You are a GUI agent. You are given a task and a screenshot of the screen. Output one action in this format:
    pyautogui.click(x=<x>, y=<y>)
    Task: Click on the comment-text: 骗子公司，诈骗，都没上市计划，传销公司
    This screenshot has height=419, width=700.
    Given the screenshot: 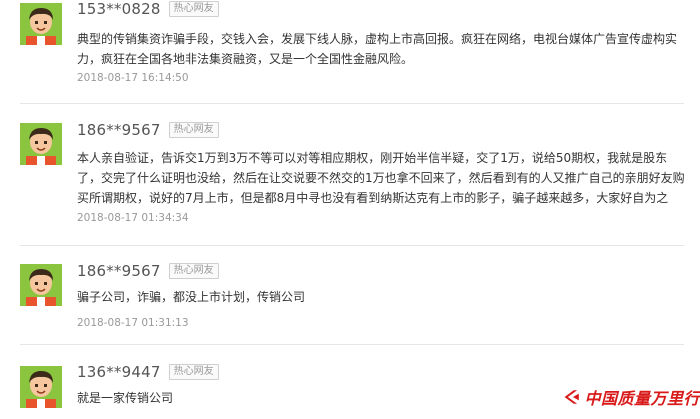 What is the action you would take?
    pyautogui.click(x=191, y=297)
    